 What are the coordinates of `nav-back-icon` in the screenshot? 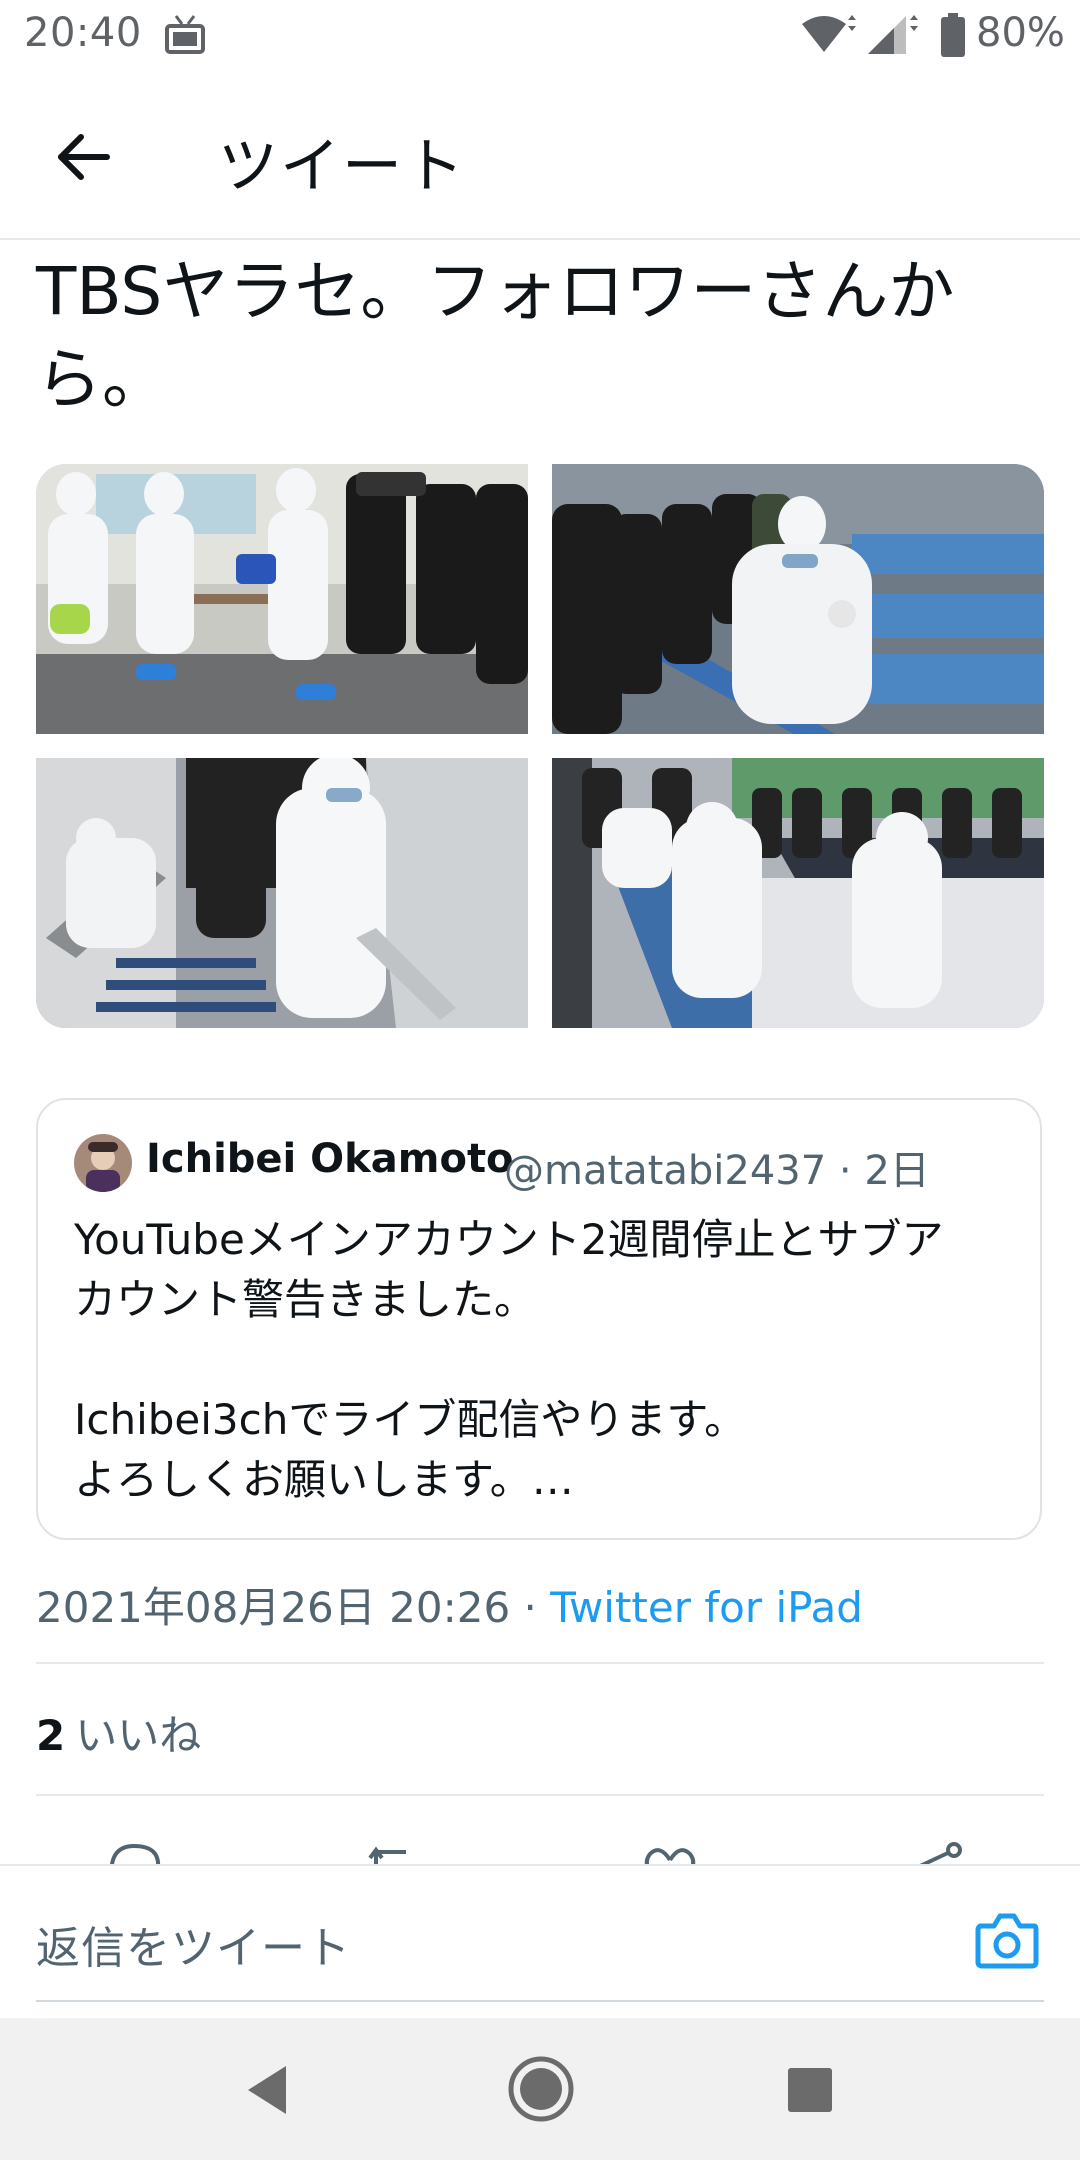 It's located at (267, 2090).